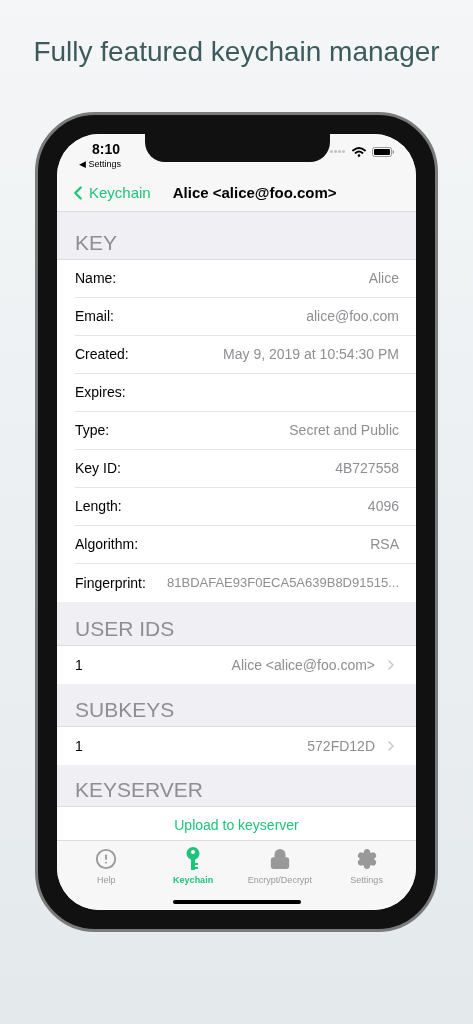 The image size is (473, 1024). Describe the element at coordinates (352, 316) in the screenshot. I see `row-value: alice@foo.com` at that location.